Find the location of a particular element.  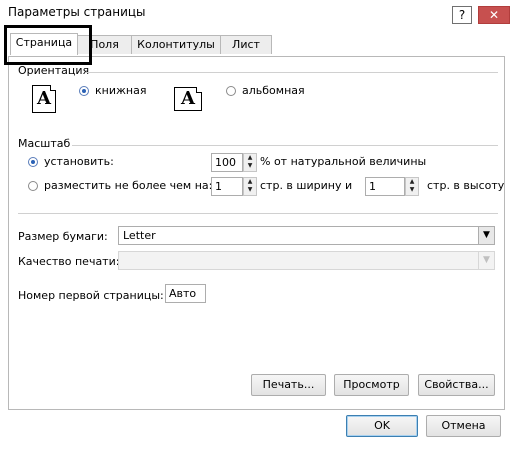

tab-sheet: Лист is located at coordinates (246, 44).